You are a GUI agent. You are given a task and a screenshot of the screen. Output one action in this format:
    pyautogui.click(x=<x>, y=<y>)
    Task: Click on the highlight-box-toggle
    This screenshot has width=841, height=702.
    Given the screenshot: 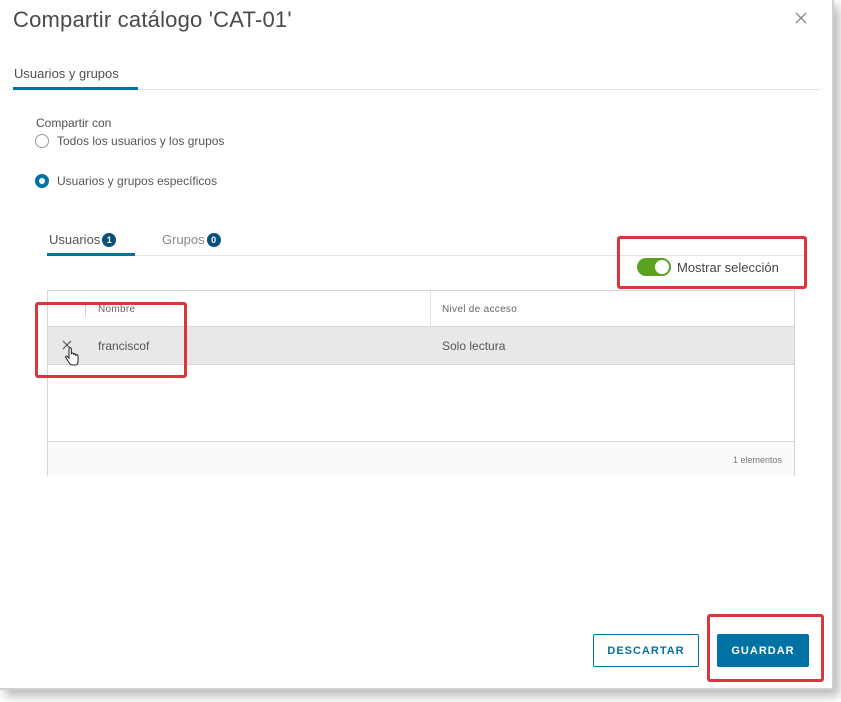 What is the action you would take?
    pyautogui.click(x=712, y=262)
    